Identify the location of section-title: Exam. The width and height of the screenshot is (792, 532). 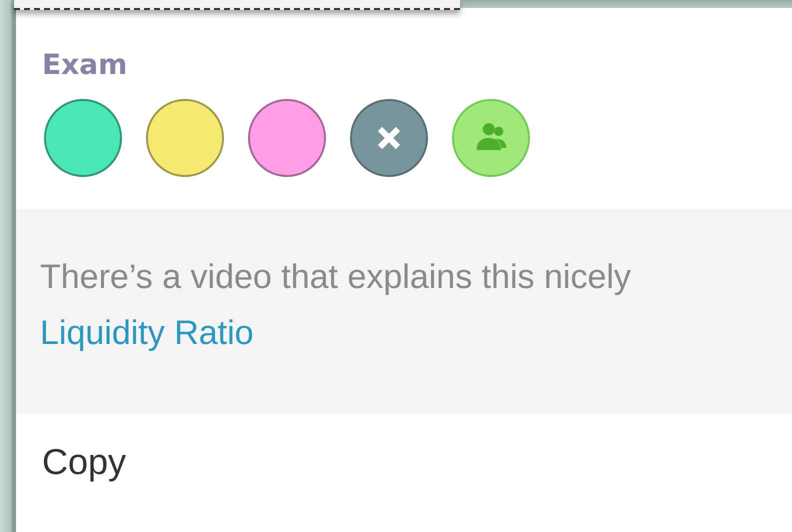
(85, 64).